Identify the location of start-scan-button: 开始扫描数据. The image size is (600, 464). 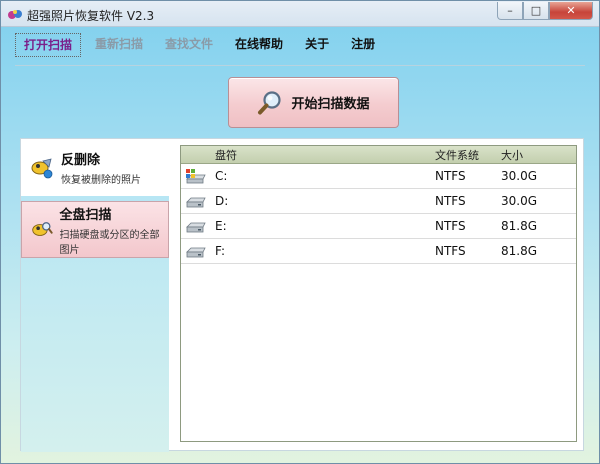
(313, 102).